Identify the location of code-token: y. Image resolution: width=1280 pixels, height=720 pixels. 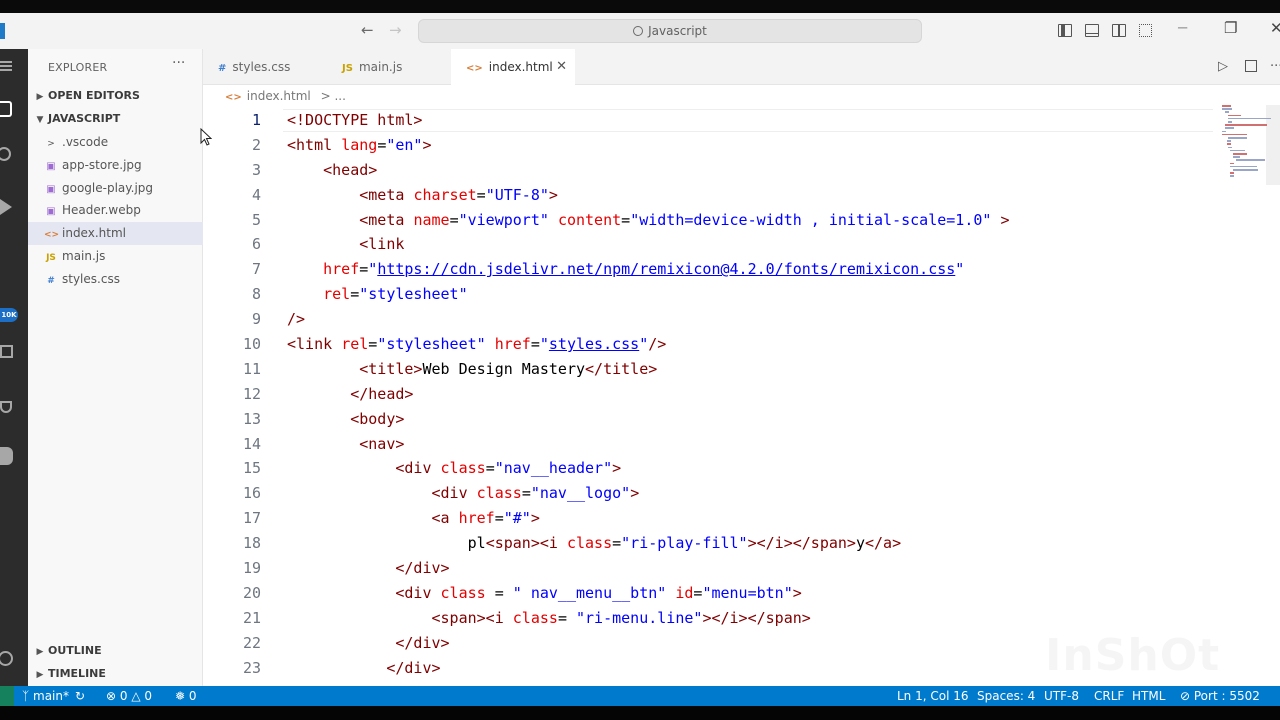
(860, 543).